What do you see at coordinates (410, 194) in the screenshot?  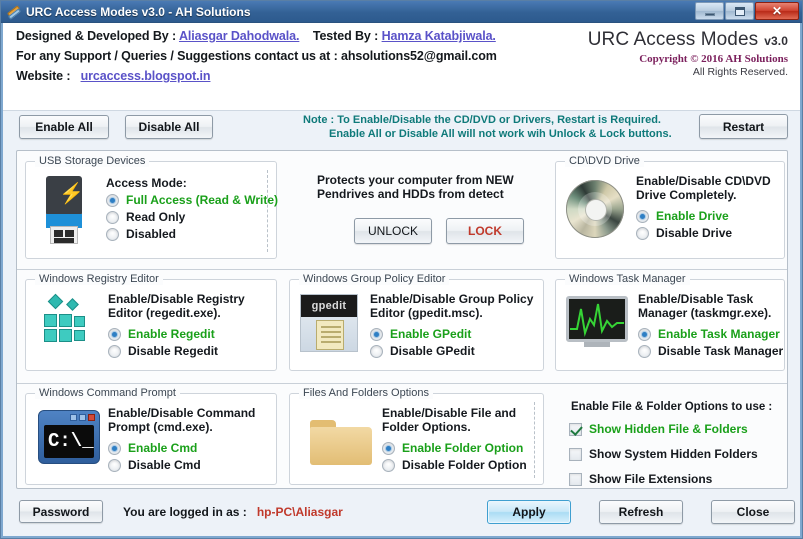 I see `protect-line-2: Pendrives and HDDs from detect` at bounding box center [410, 194].